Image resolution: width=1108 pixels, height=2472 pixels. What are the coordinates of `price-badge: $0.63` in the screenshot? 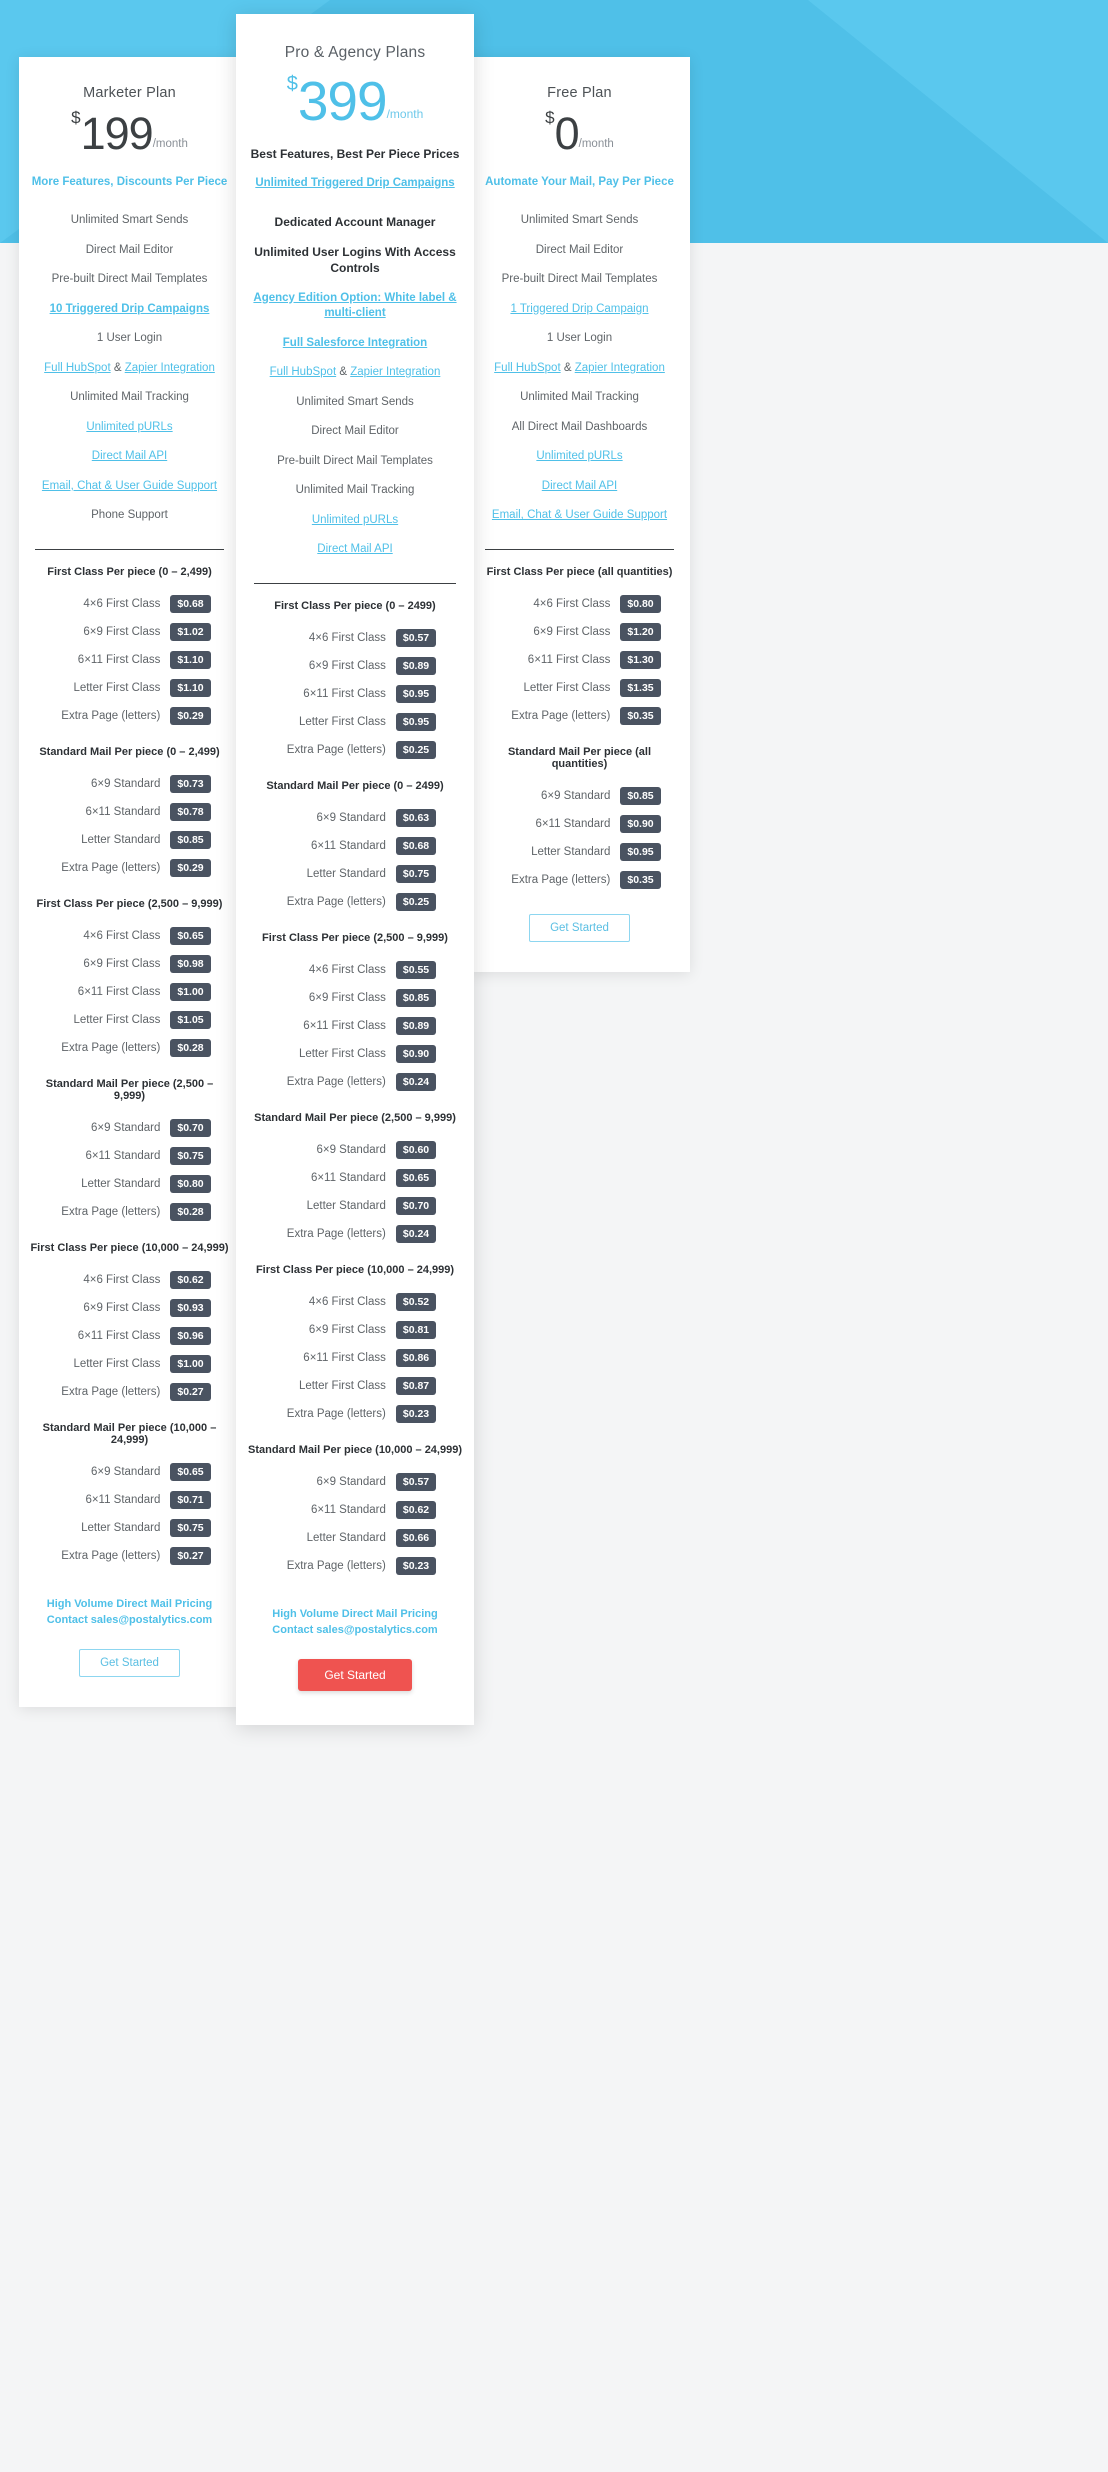 It's located at (416, 817).